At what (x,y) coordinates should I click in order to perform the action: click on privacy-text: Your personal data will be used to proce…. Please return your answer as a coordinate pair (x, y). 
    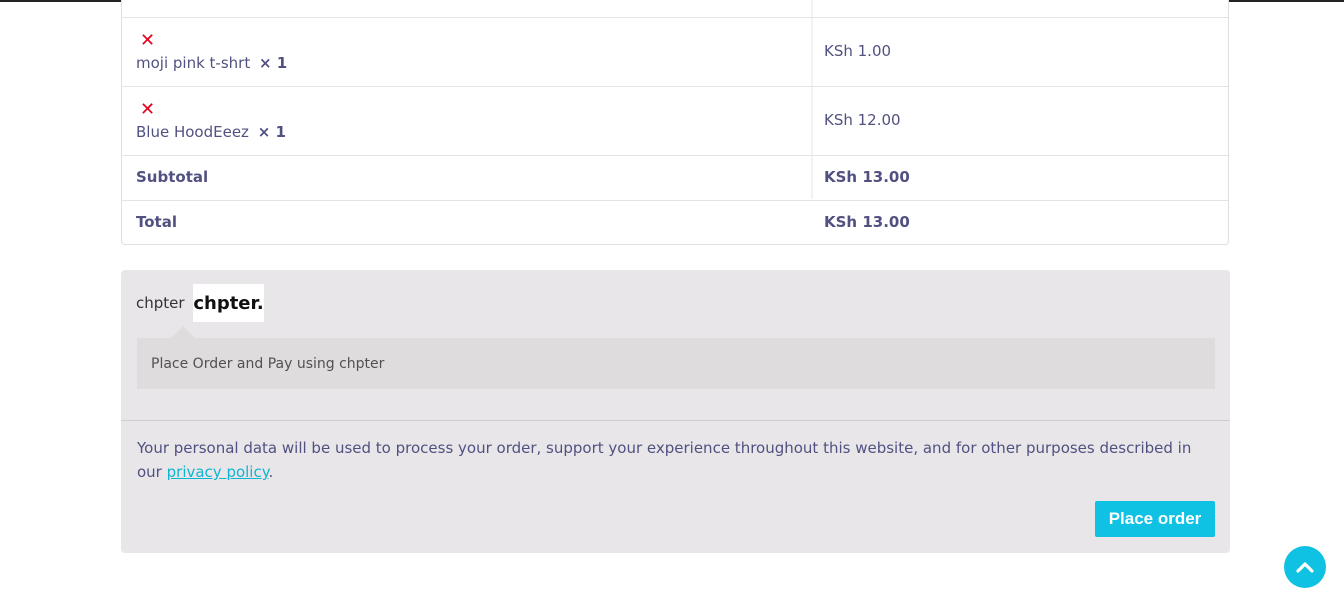
    Looking at the image, I should click on (664, 460).